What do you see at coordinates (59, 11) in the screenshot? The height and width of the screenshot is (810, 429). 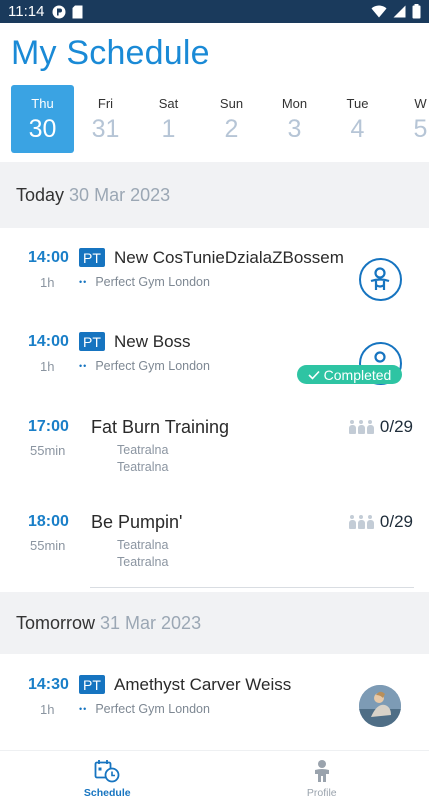 I see `app-notification-icon` at bounding box center [59, 11].